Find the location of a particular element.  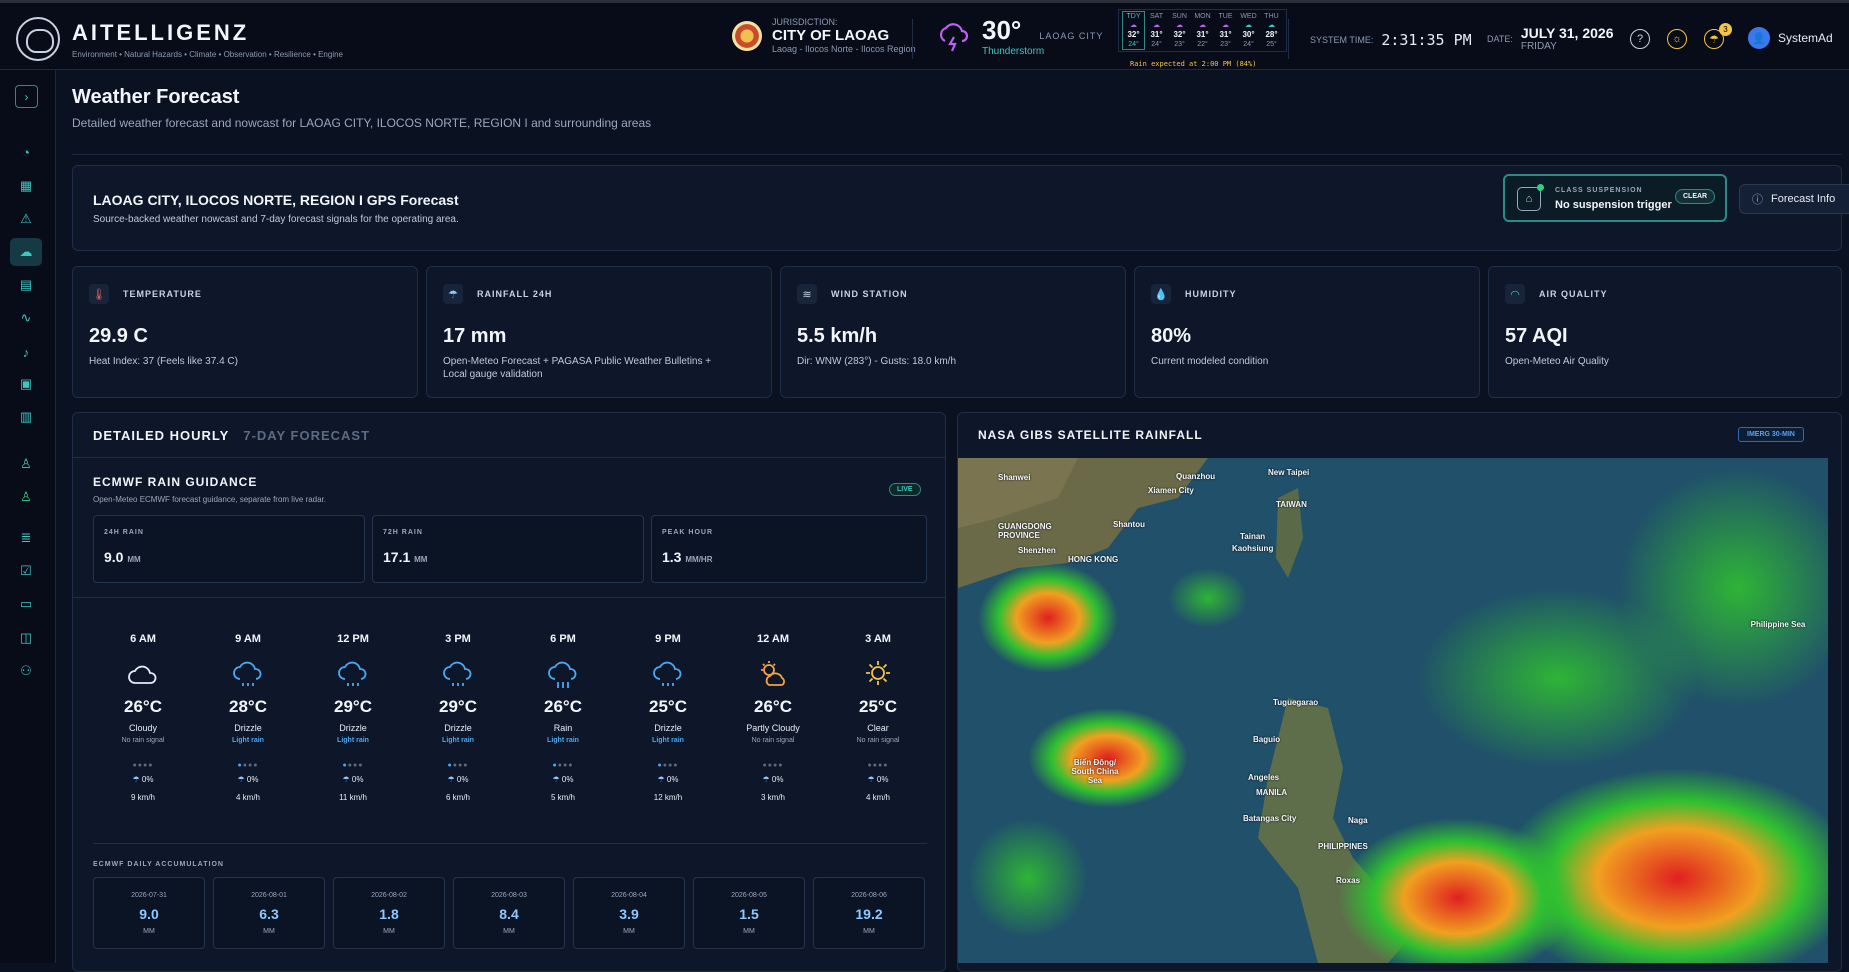

map-label: Philippine Sea is located at coordinates (1778, 624).